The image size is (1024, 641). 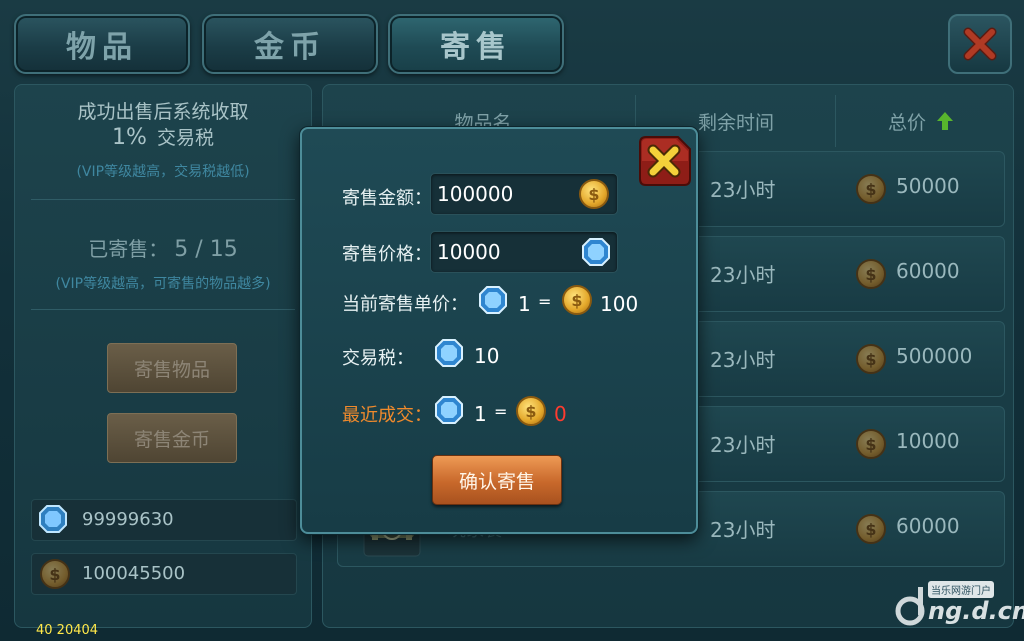 I want to click on gem-balance: 99999630, so click(x=164, y=520).